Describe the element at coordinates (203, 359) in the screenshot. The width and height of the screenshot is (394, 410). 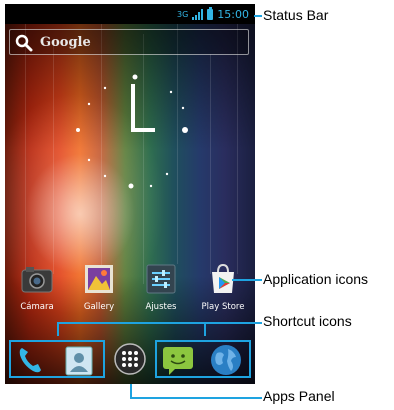
I see `right-shortcut-group` at that location.